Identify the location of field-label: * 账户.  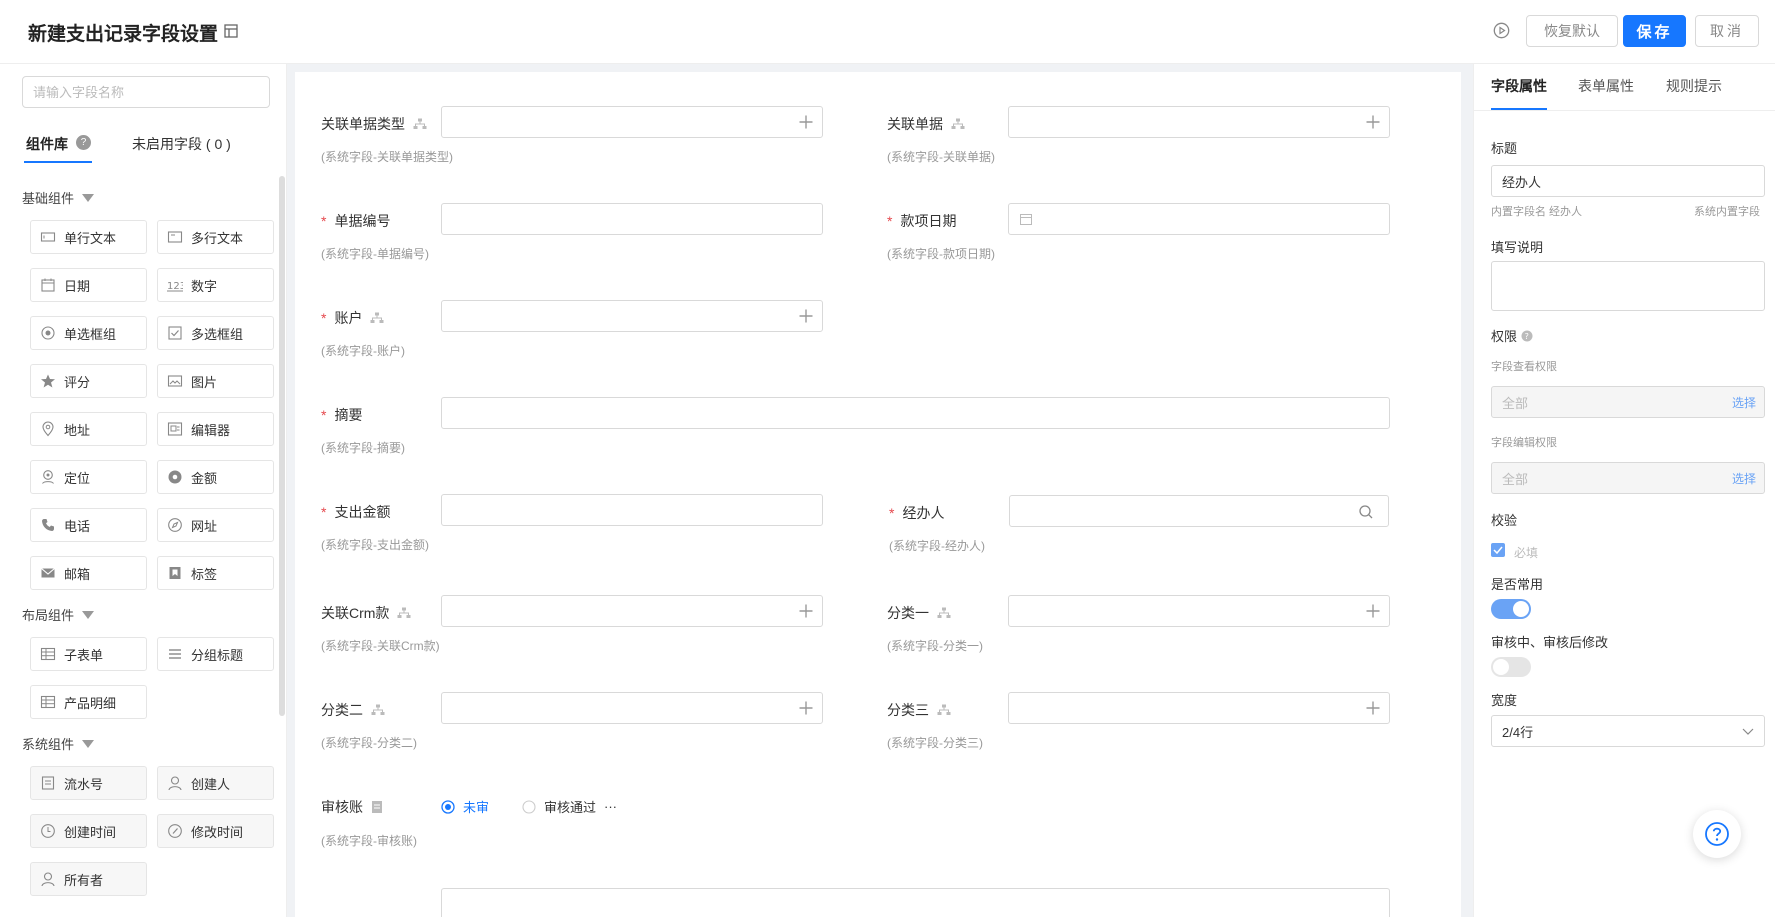
(352, 318).